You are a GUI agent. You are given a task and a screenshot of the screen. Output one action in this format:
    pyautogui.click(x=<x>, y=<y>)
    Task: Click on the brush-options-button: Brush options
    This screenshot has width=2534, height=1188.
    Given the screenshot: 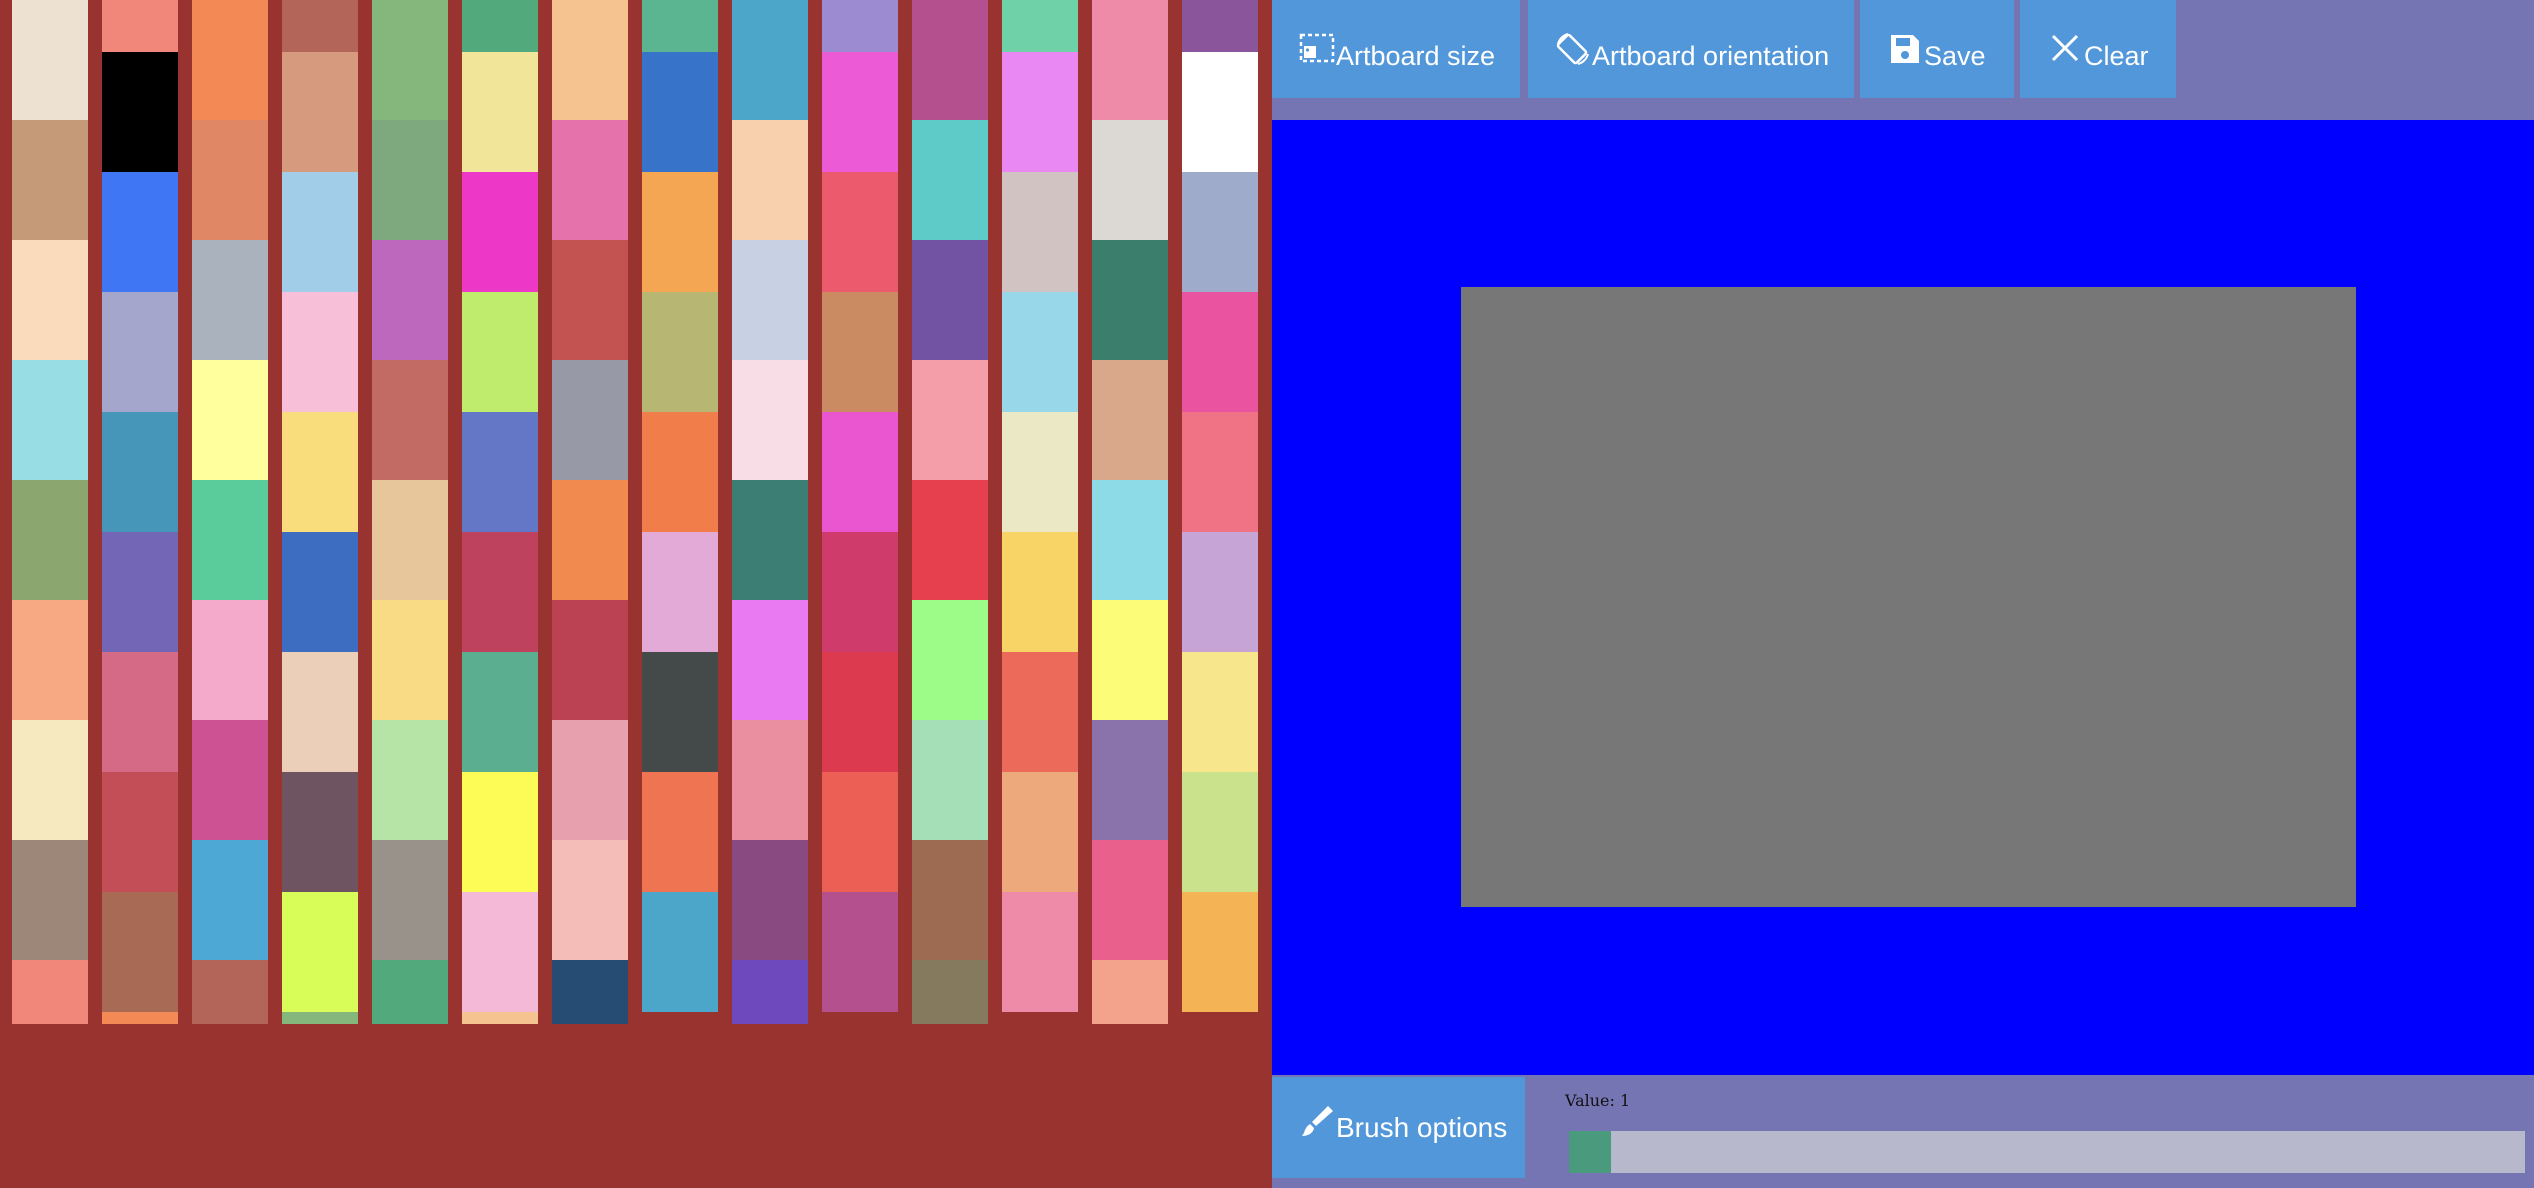 What is the action you would take?
    pyautogui.click(x=1398, y=1127)
    